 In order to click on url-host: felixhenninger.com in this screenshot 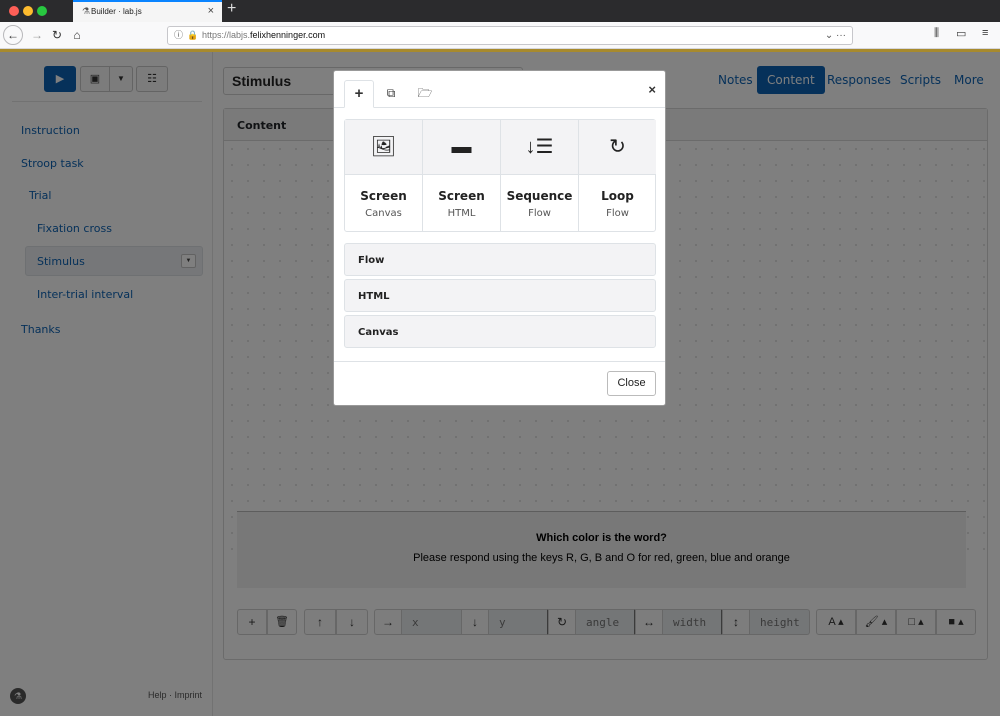, I will do `click(288, 35)`.